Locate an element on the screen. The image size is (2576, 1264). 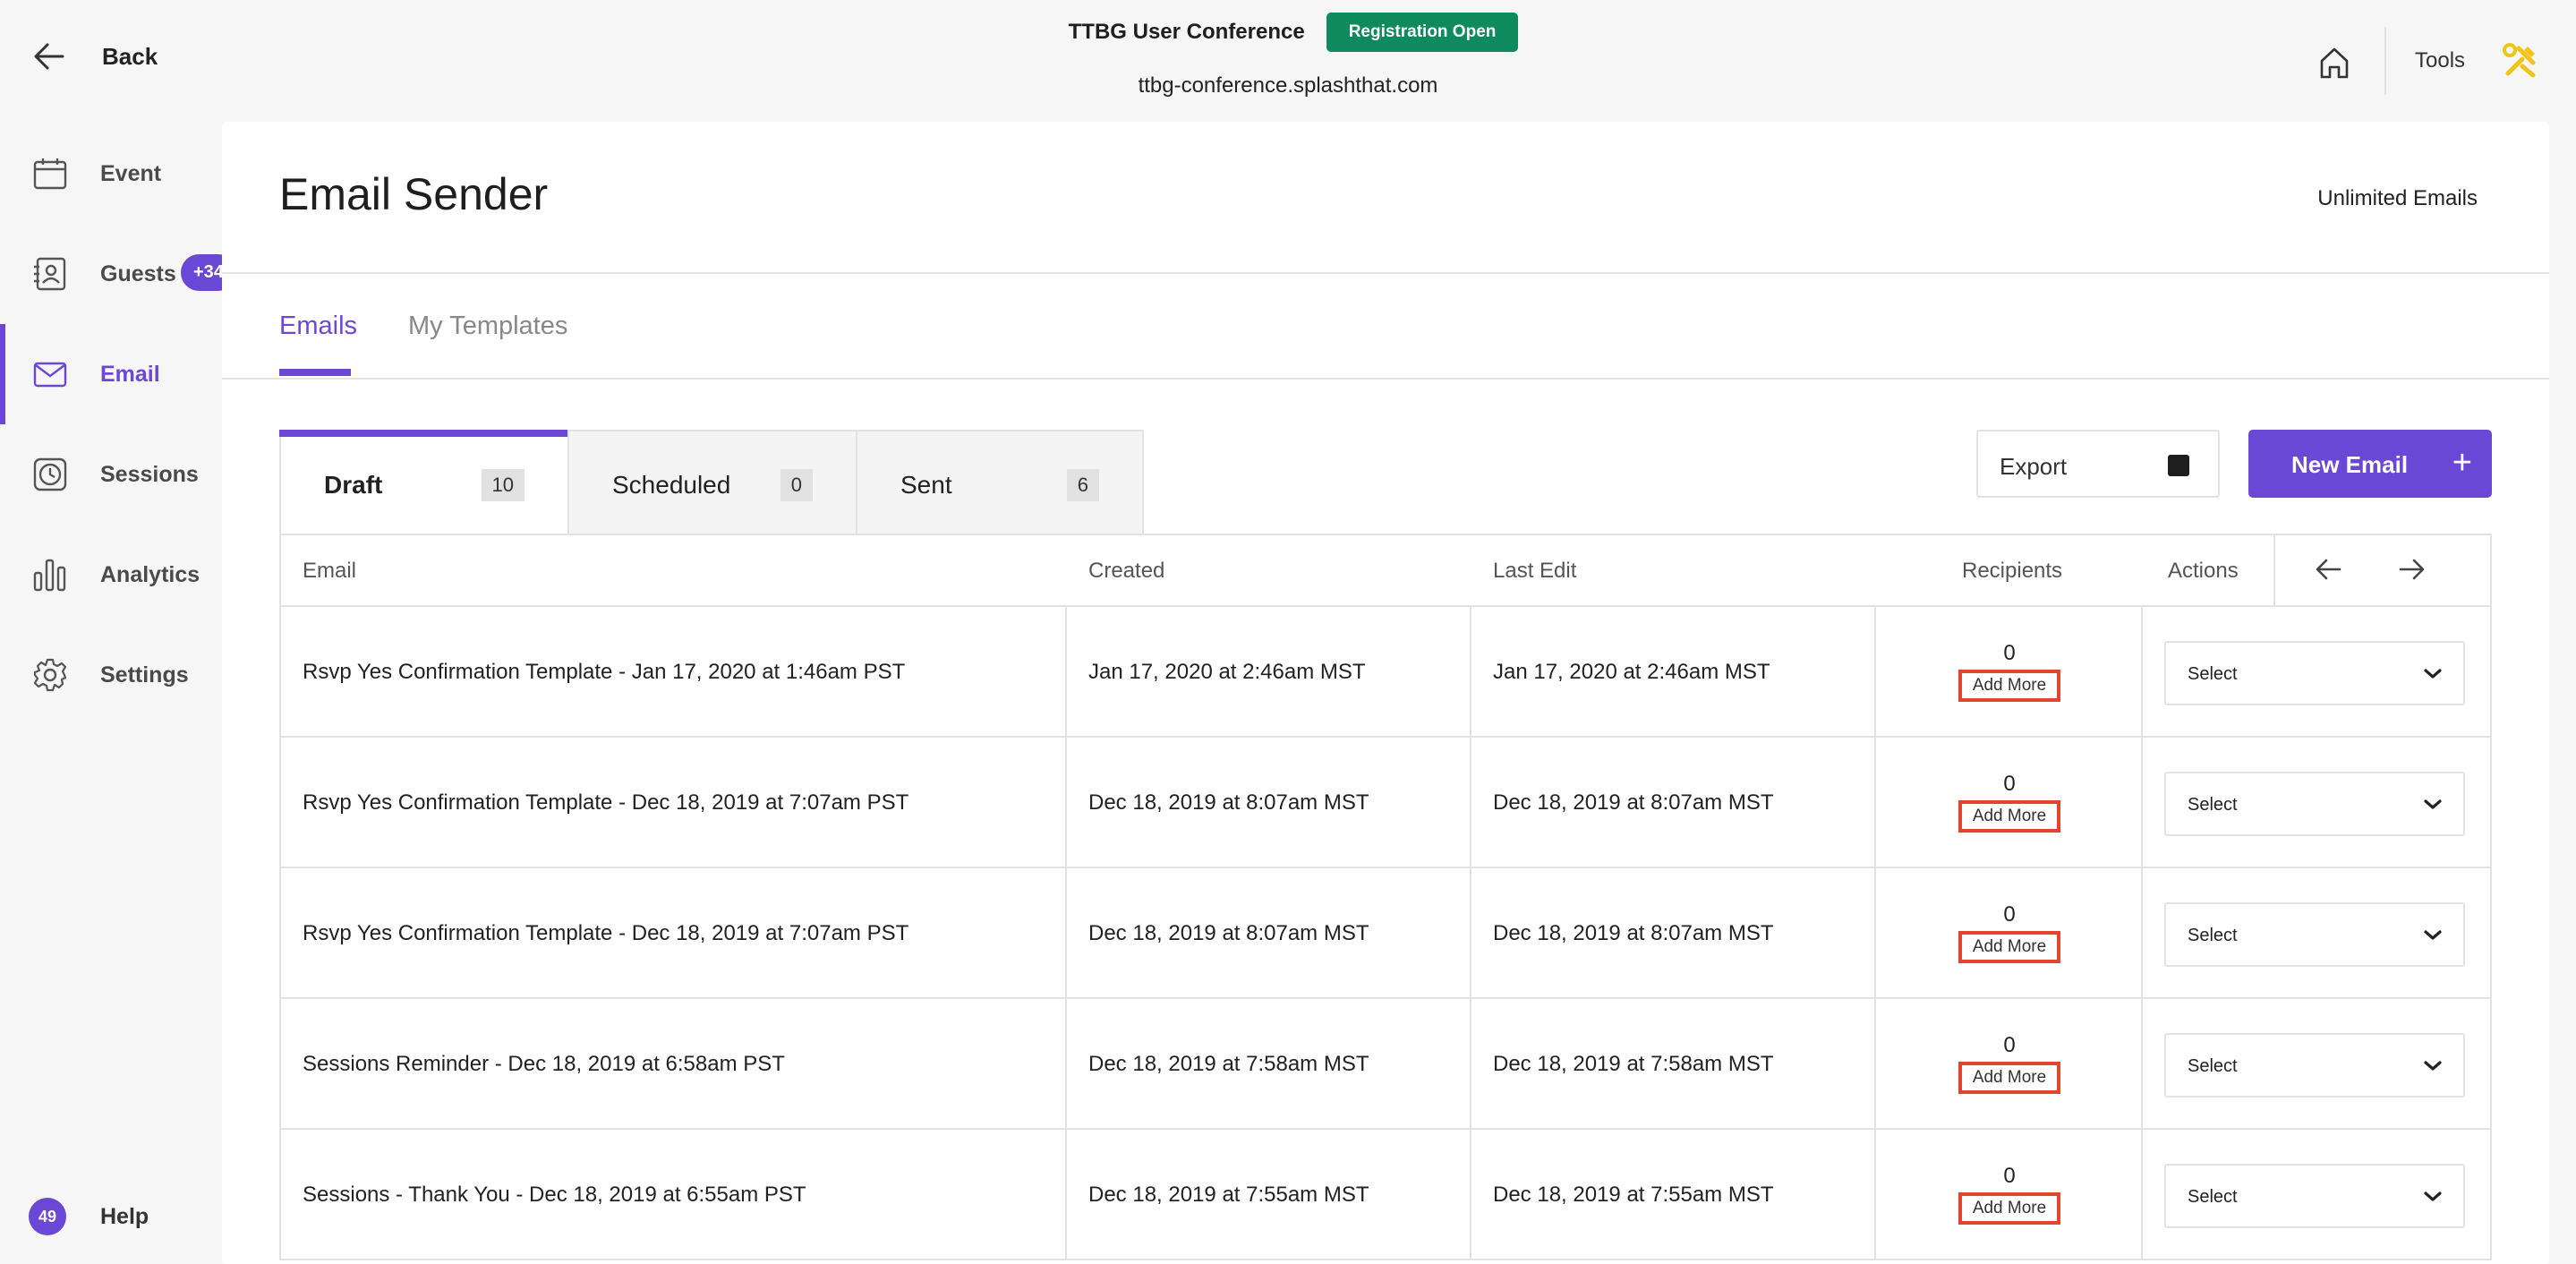
column-header-recipients: Recipients is located at coordinates (2012, 571).